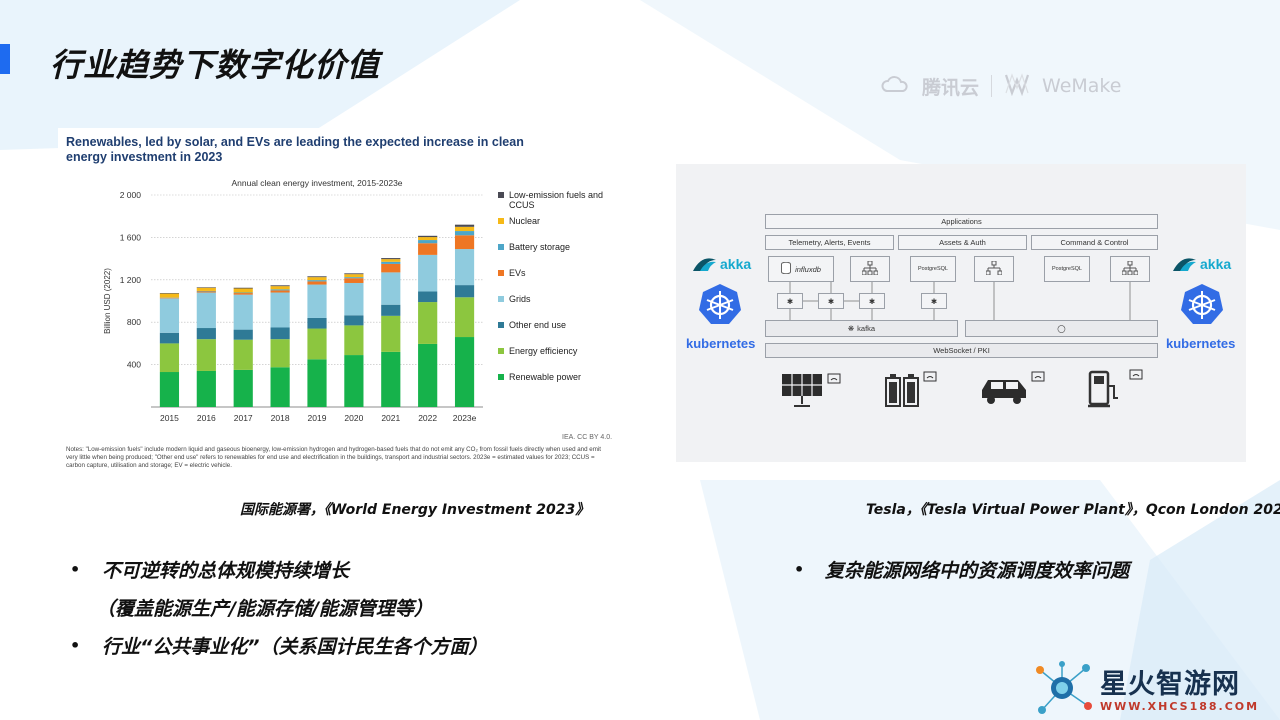 The image size is (1280, 720). Describe the element at coordinates (353, 418) in the screenshot. I see `x-tick-label: 2020` at that location.